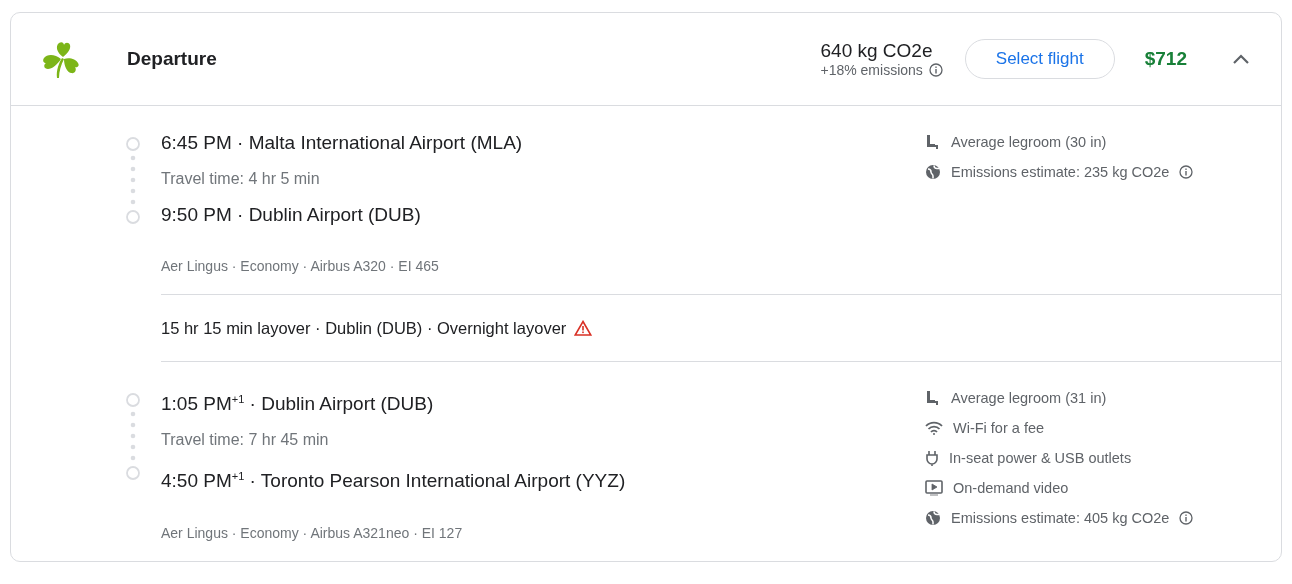 Image resolution: width=1292 pixels, height=584 pixels. What do you see at coordinates (394, 481) in the screenshot?
I see `arrival-time-airport: 4:50 PM$^{+1}$ · Toronto Pearson International Airport (YYZ)` at bounding box center [394, 481].